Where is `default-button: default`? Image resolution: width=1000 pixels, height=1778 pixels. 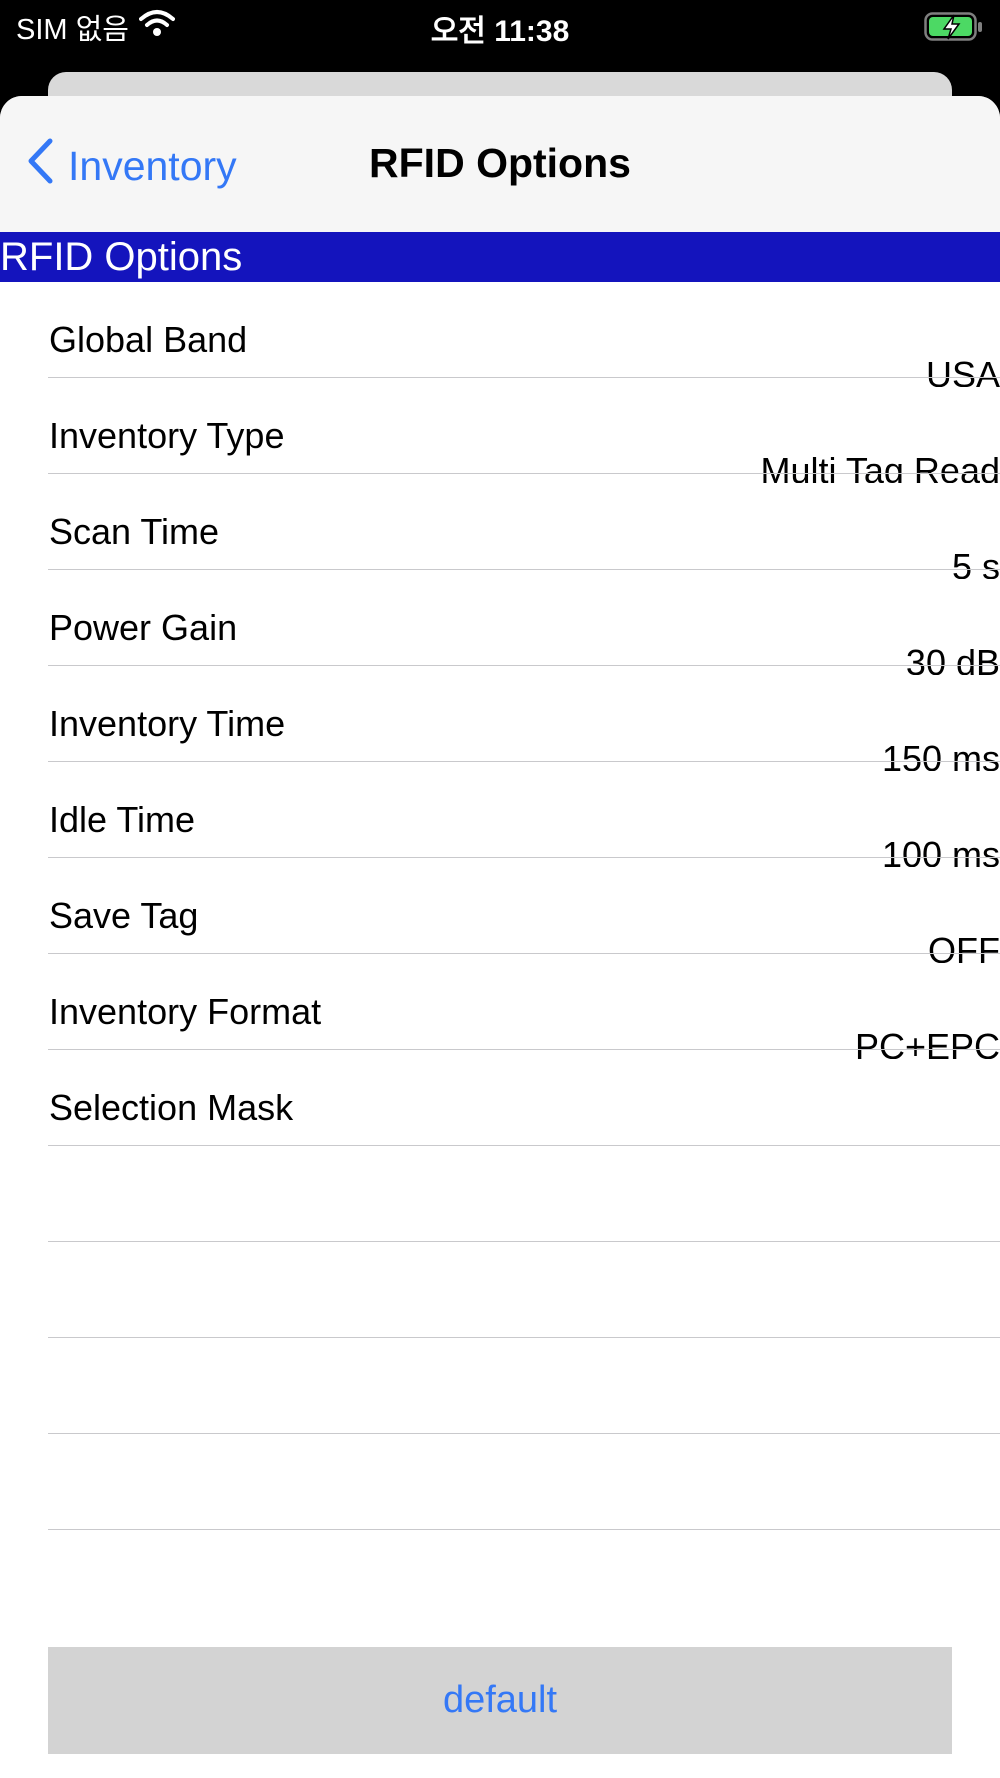
default-button: default is located at coordinates (500, 1700).